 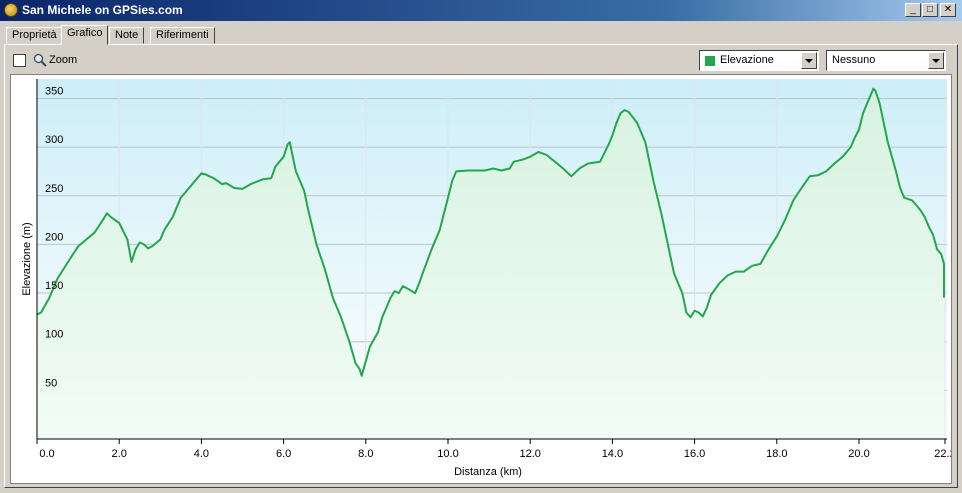 I want to click on x-tick-label: 0.0, so click(x=46, y=454).